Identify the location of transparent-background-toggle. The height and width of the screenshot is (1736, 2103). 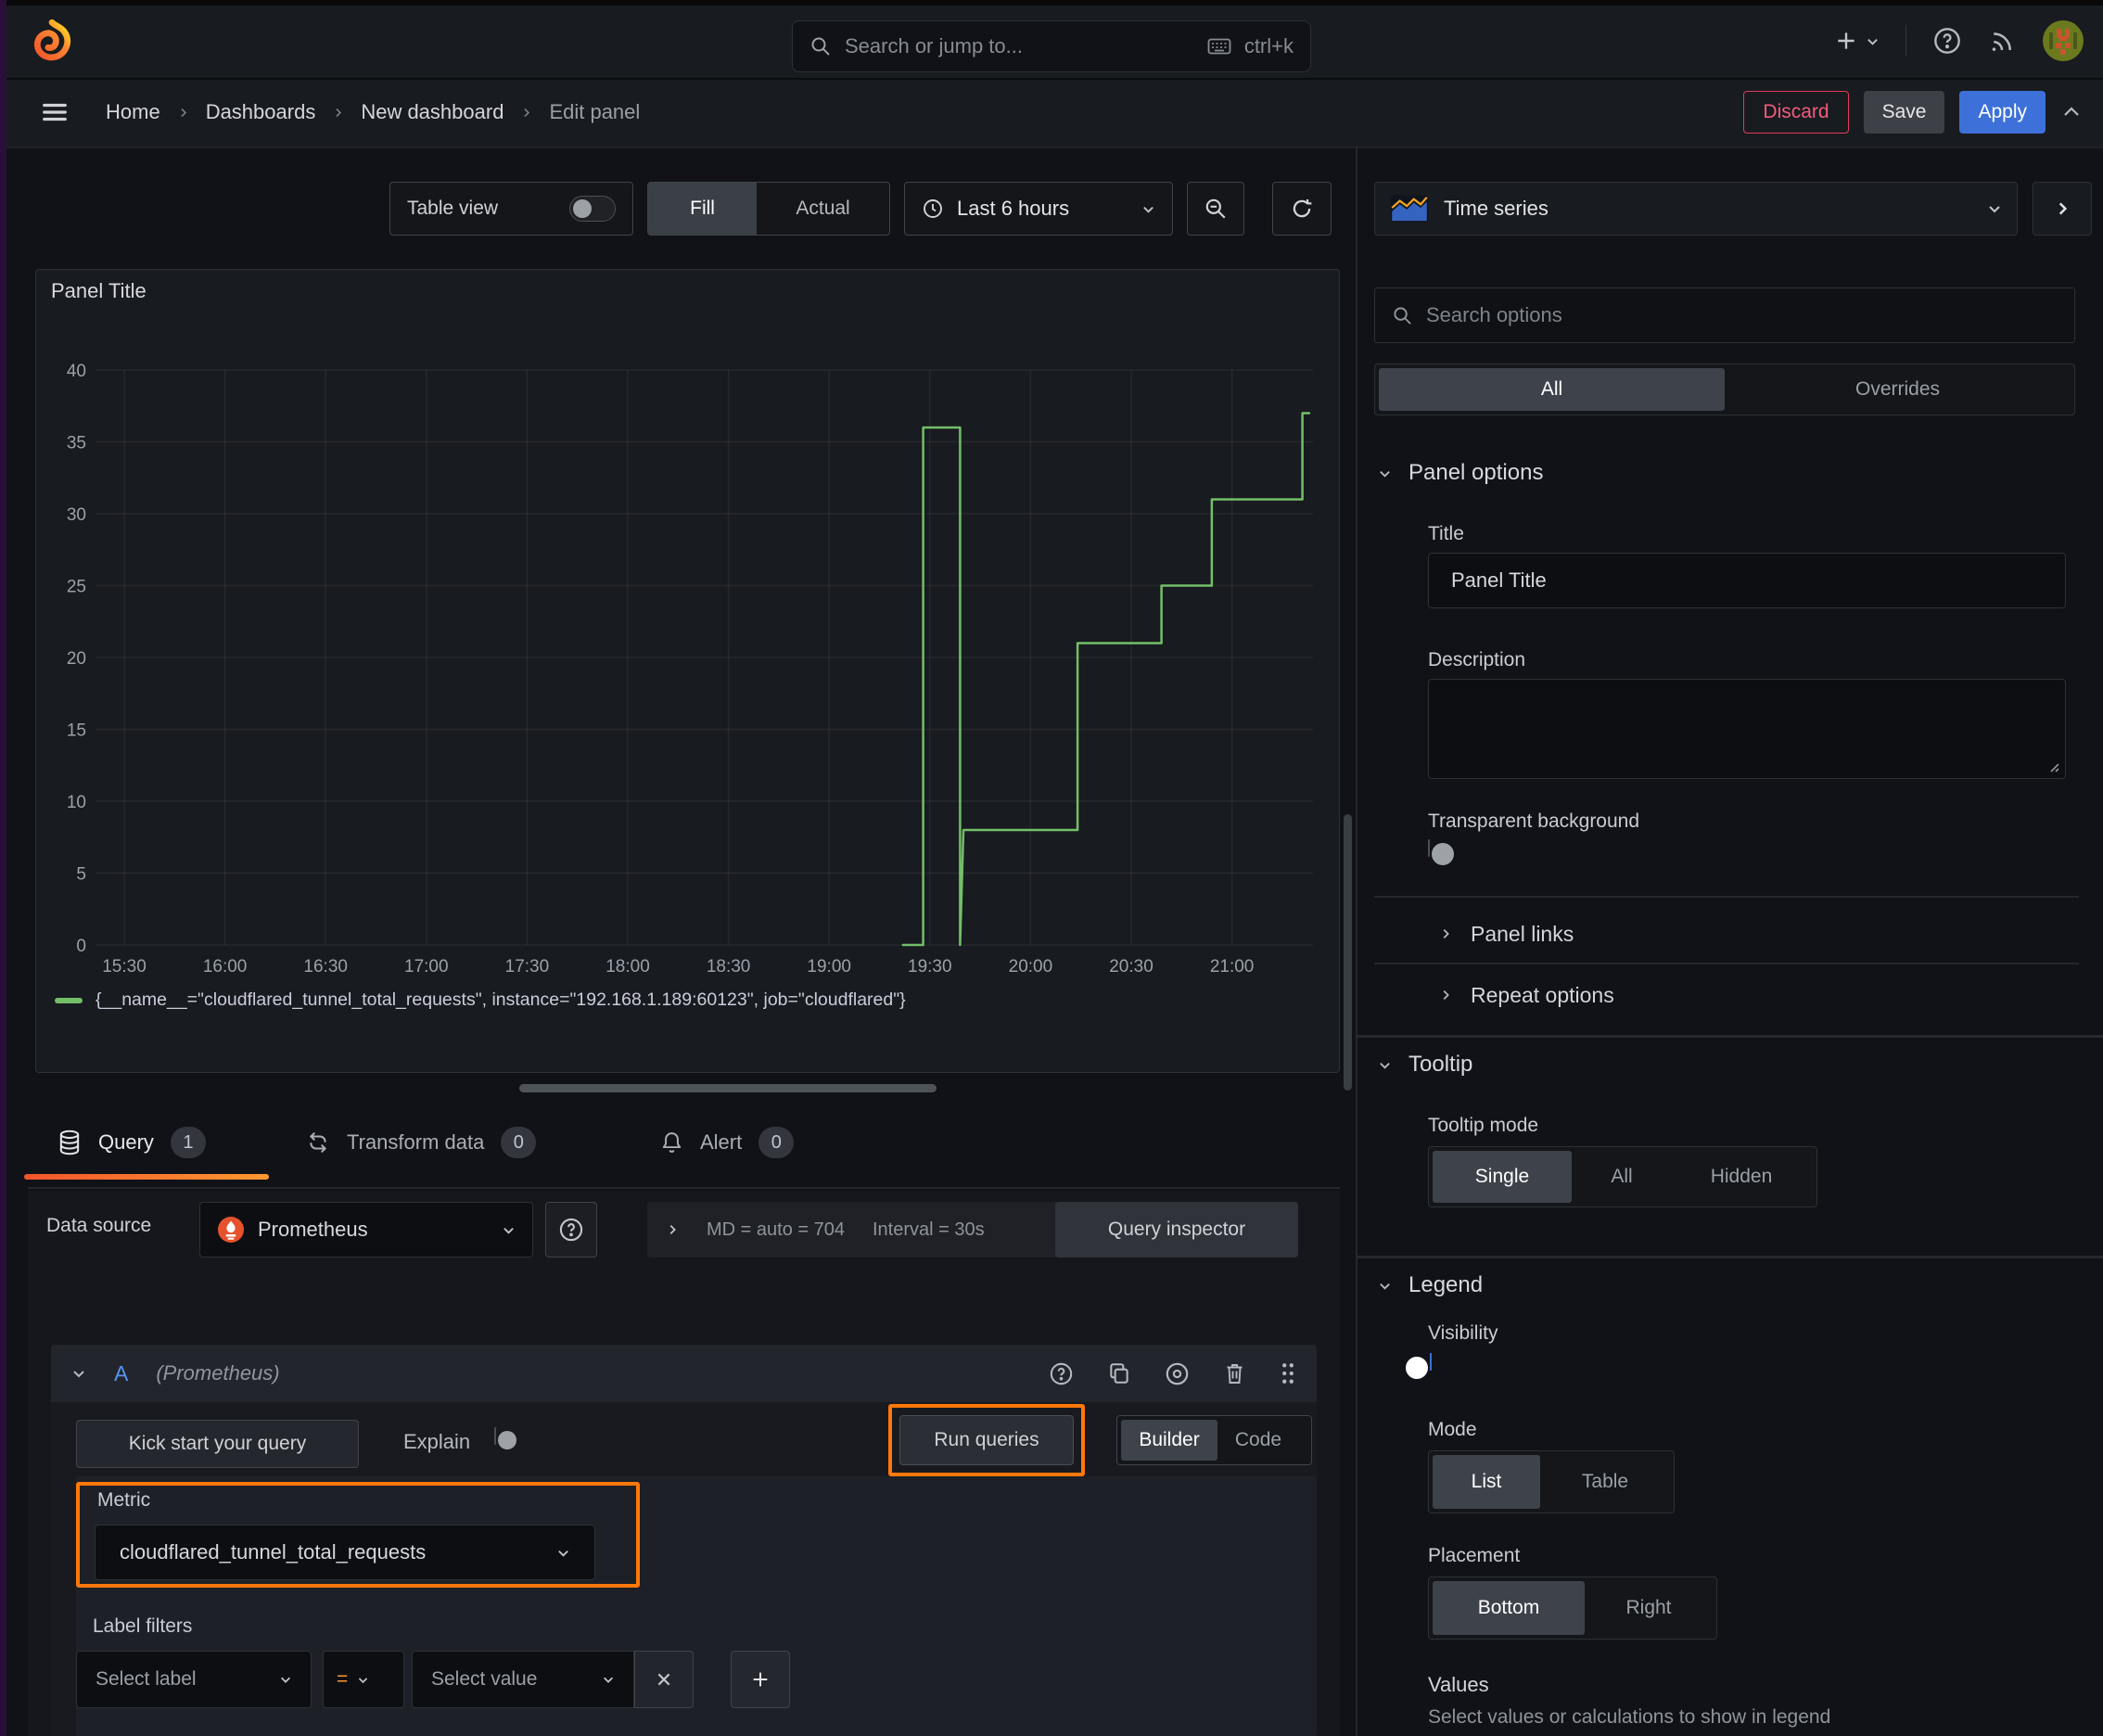
(1441, 852).